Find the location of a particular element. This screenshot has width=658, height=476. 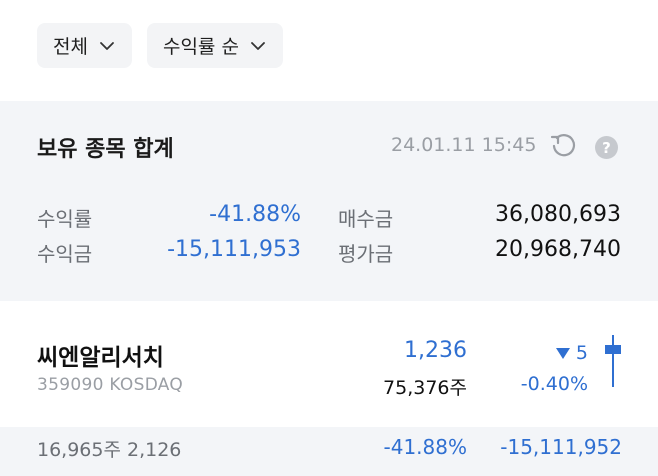

holding-return-rate: -41.88% is located at coordinates (425, 447).